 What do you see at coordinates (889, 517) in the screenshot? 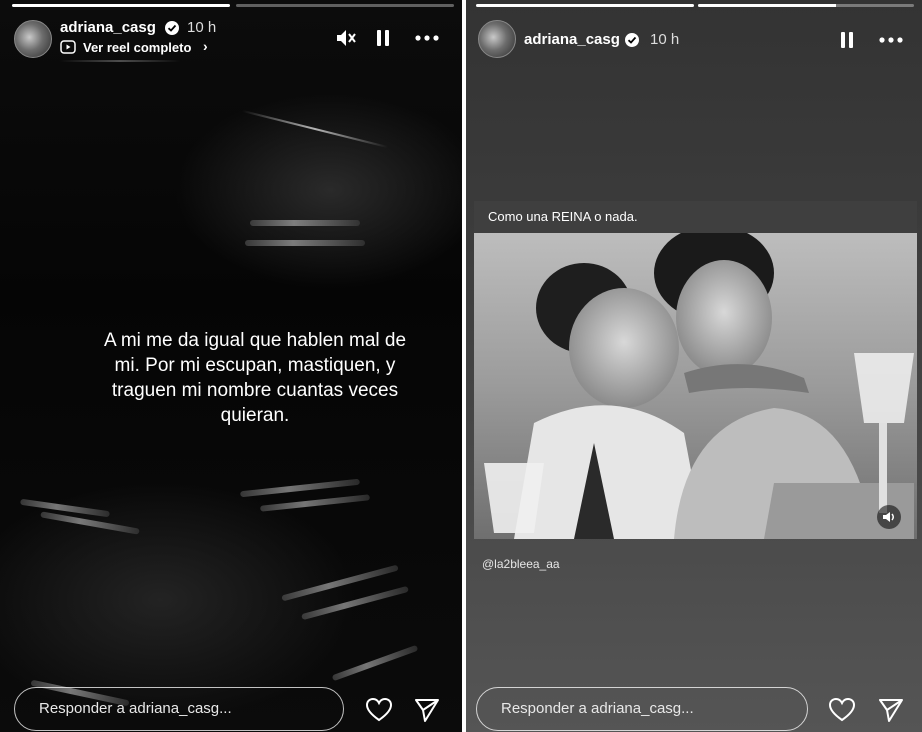
I see `volume-icon` at bounding box center [889, 517].